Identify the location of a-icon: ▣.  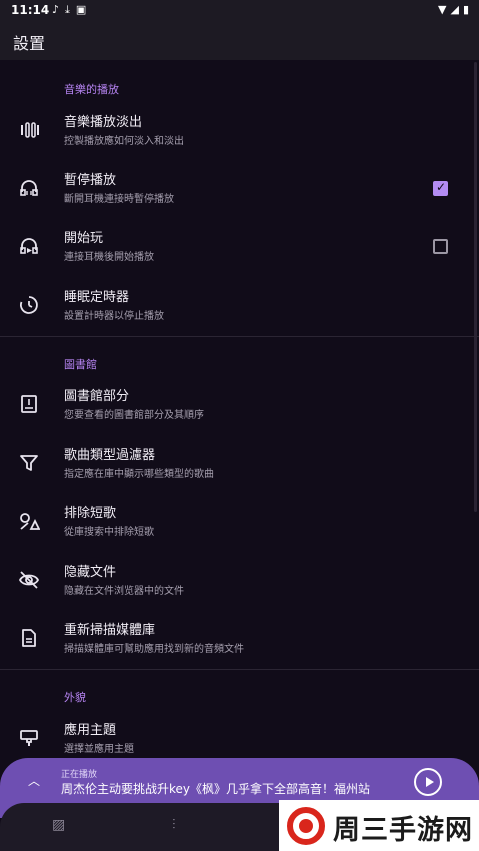
(81, 9).